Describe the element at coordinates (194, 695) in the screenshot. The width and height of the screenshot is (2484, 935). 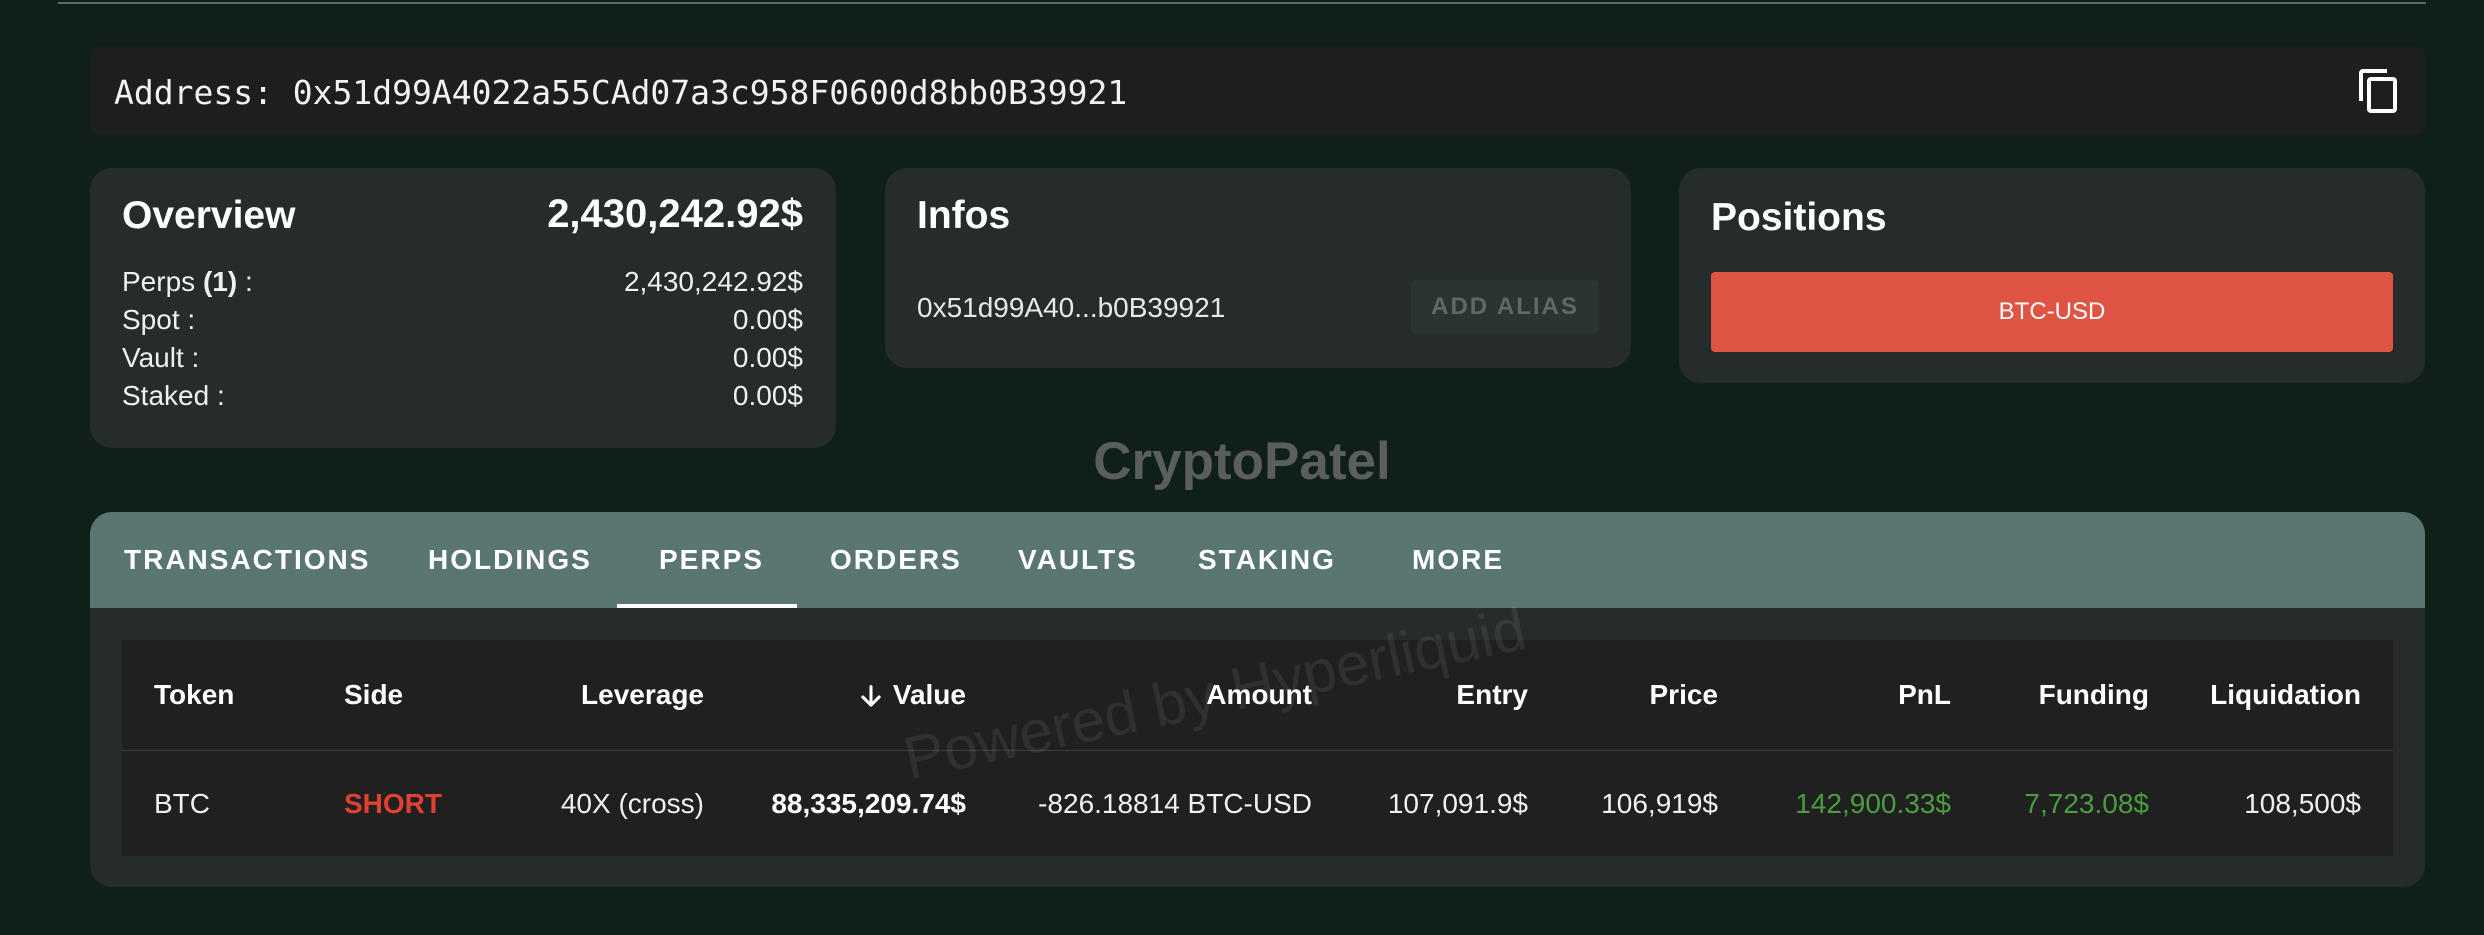
I see `column-header-token: Token` at that location.